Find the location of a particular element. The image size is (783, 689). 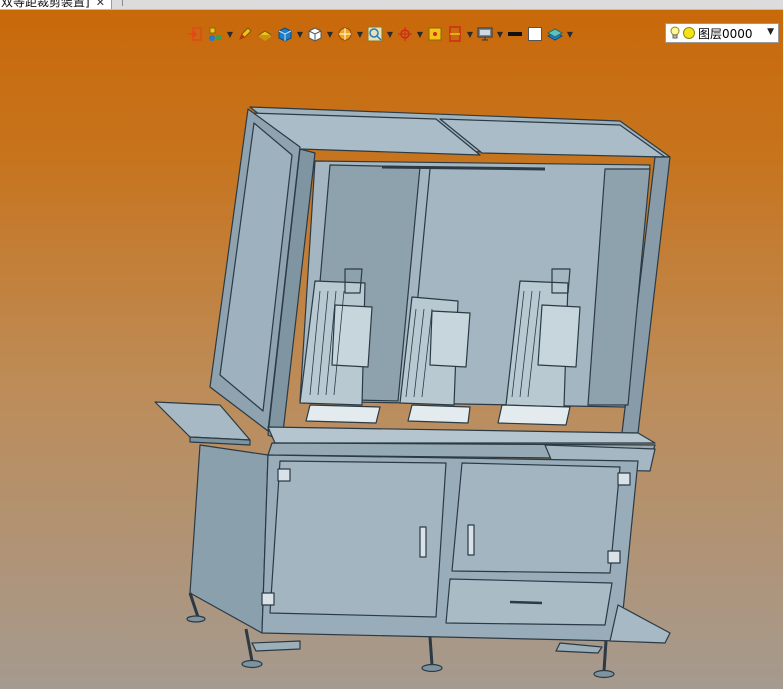

exit-sketch-icon is located at coordinates (195, 34).